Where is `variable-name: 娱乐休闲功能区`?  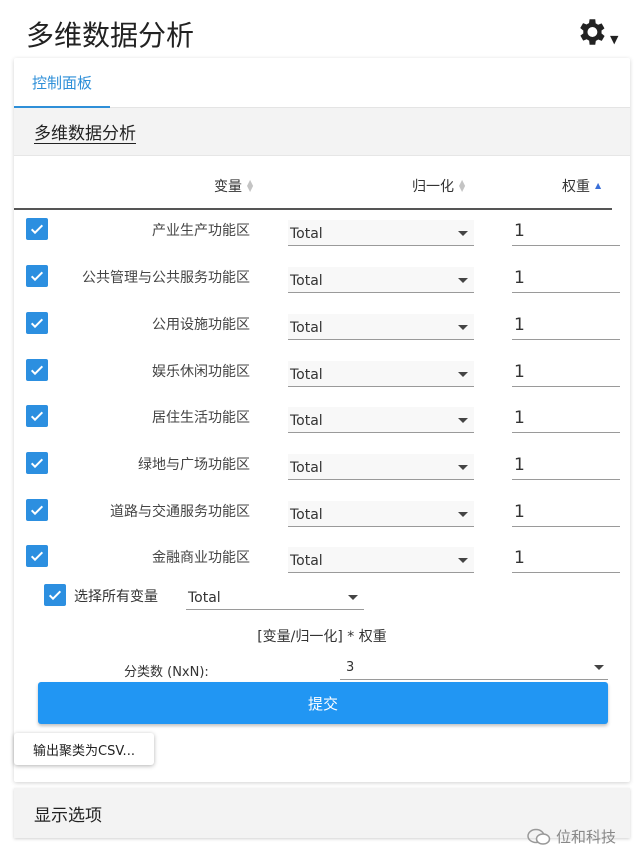 variable-name: 娱乐休闲功能区 is located at coordinates (201, 372).